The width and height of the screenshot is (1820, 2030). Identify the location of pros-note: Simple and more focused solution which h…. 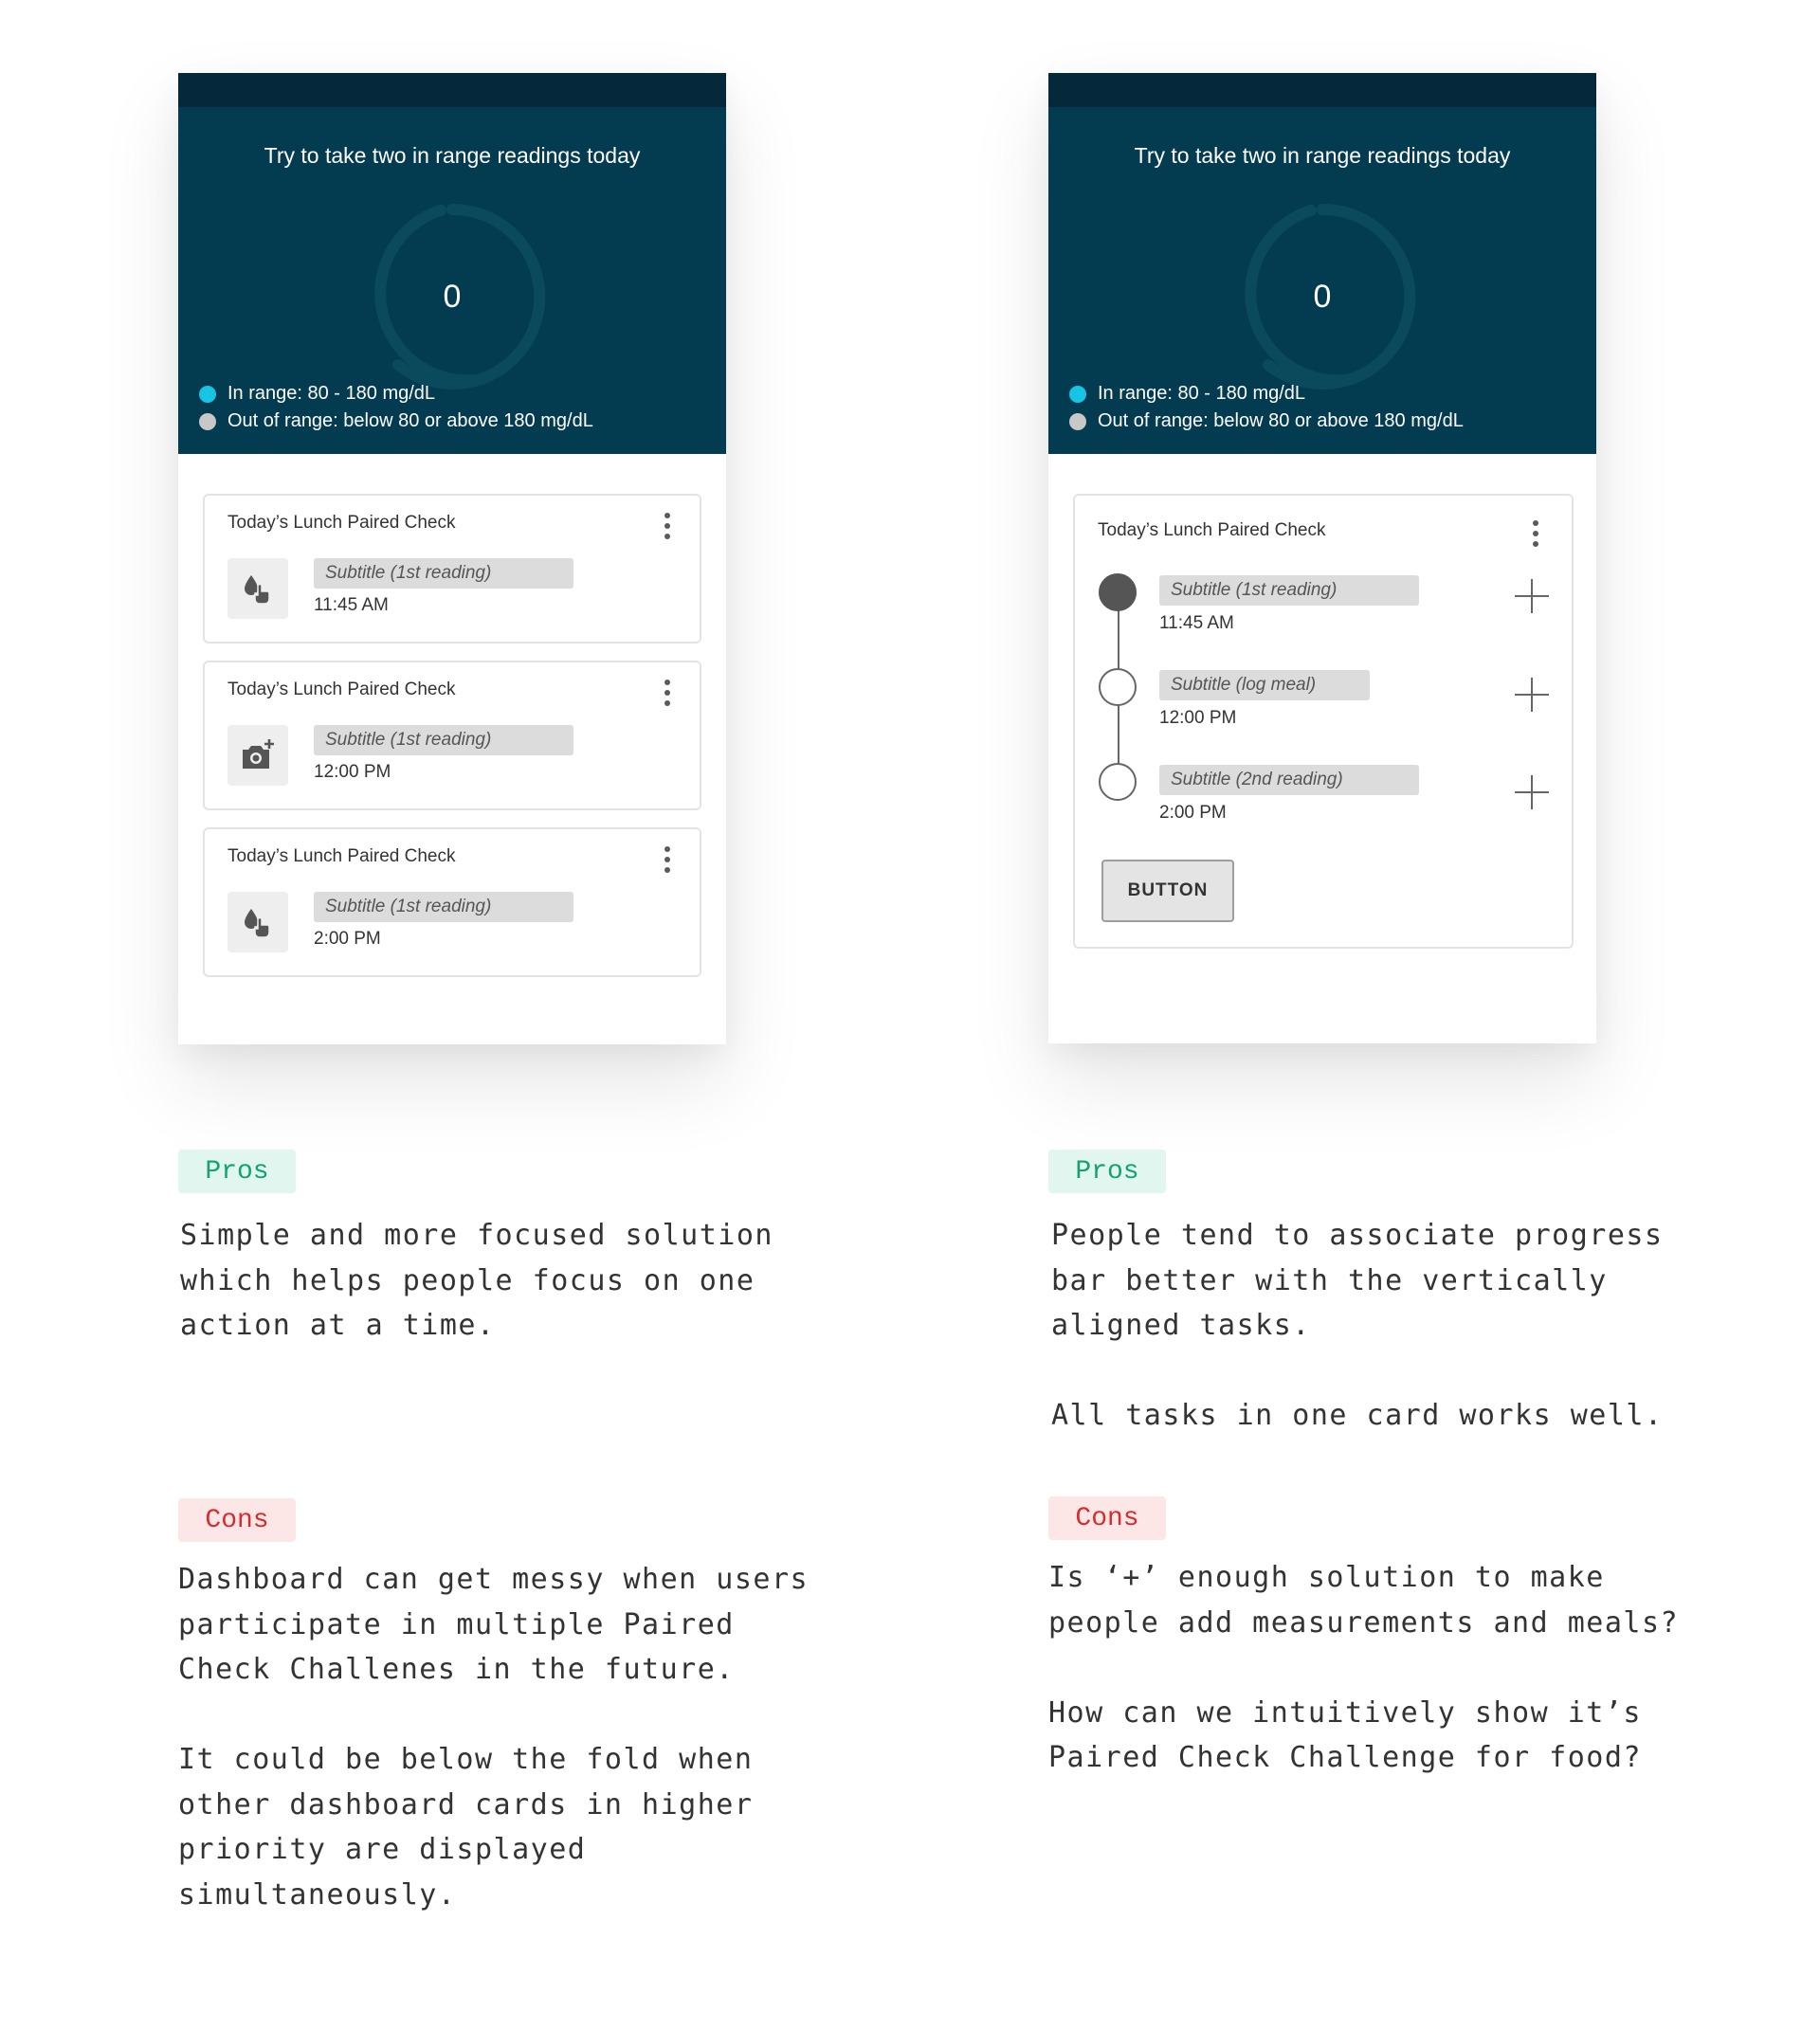
(477, 1280).